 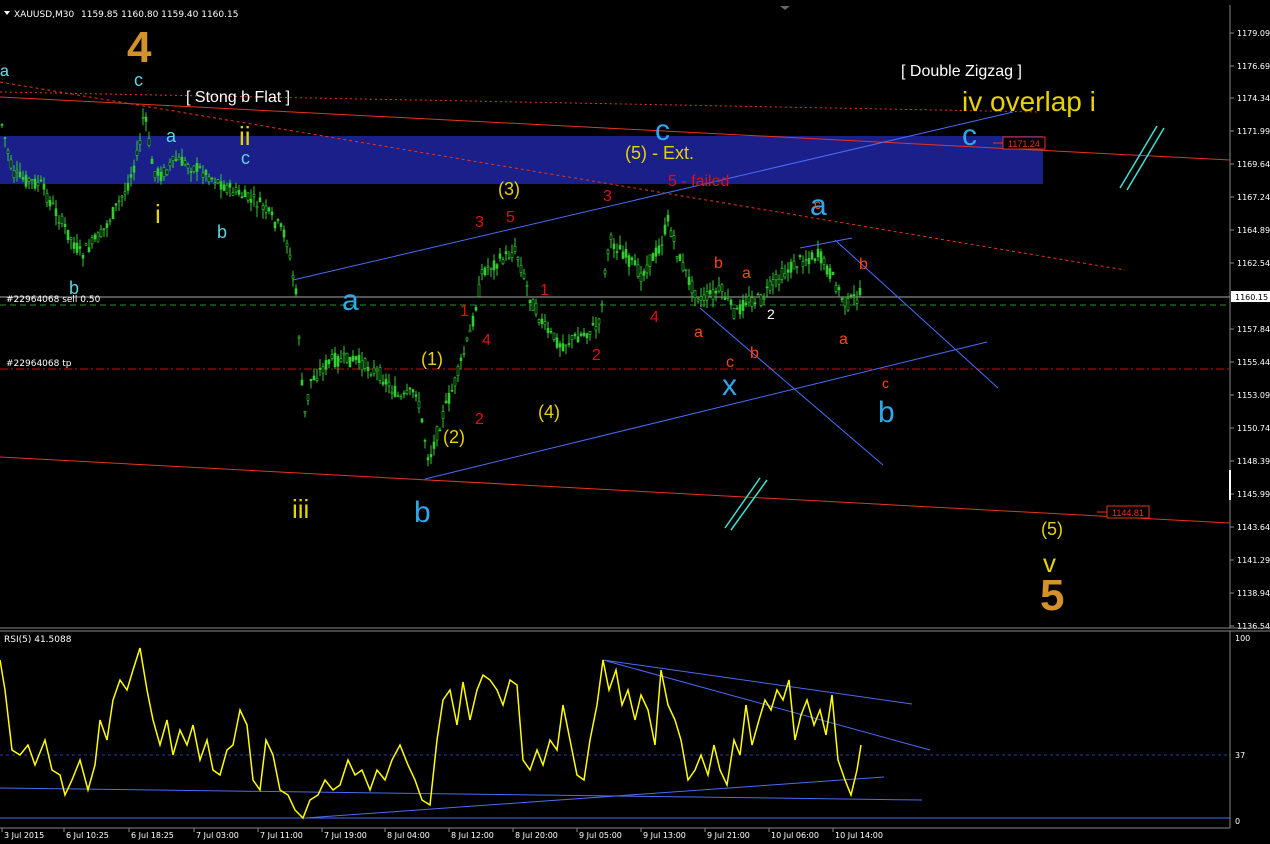 What do you see at coordinates (1253, 230) in the screenshot?
I see `price-tick-label: 1164.89` at bounding box center [1253, 230].